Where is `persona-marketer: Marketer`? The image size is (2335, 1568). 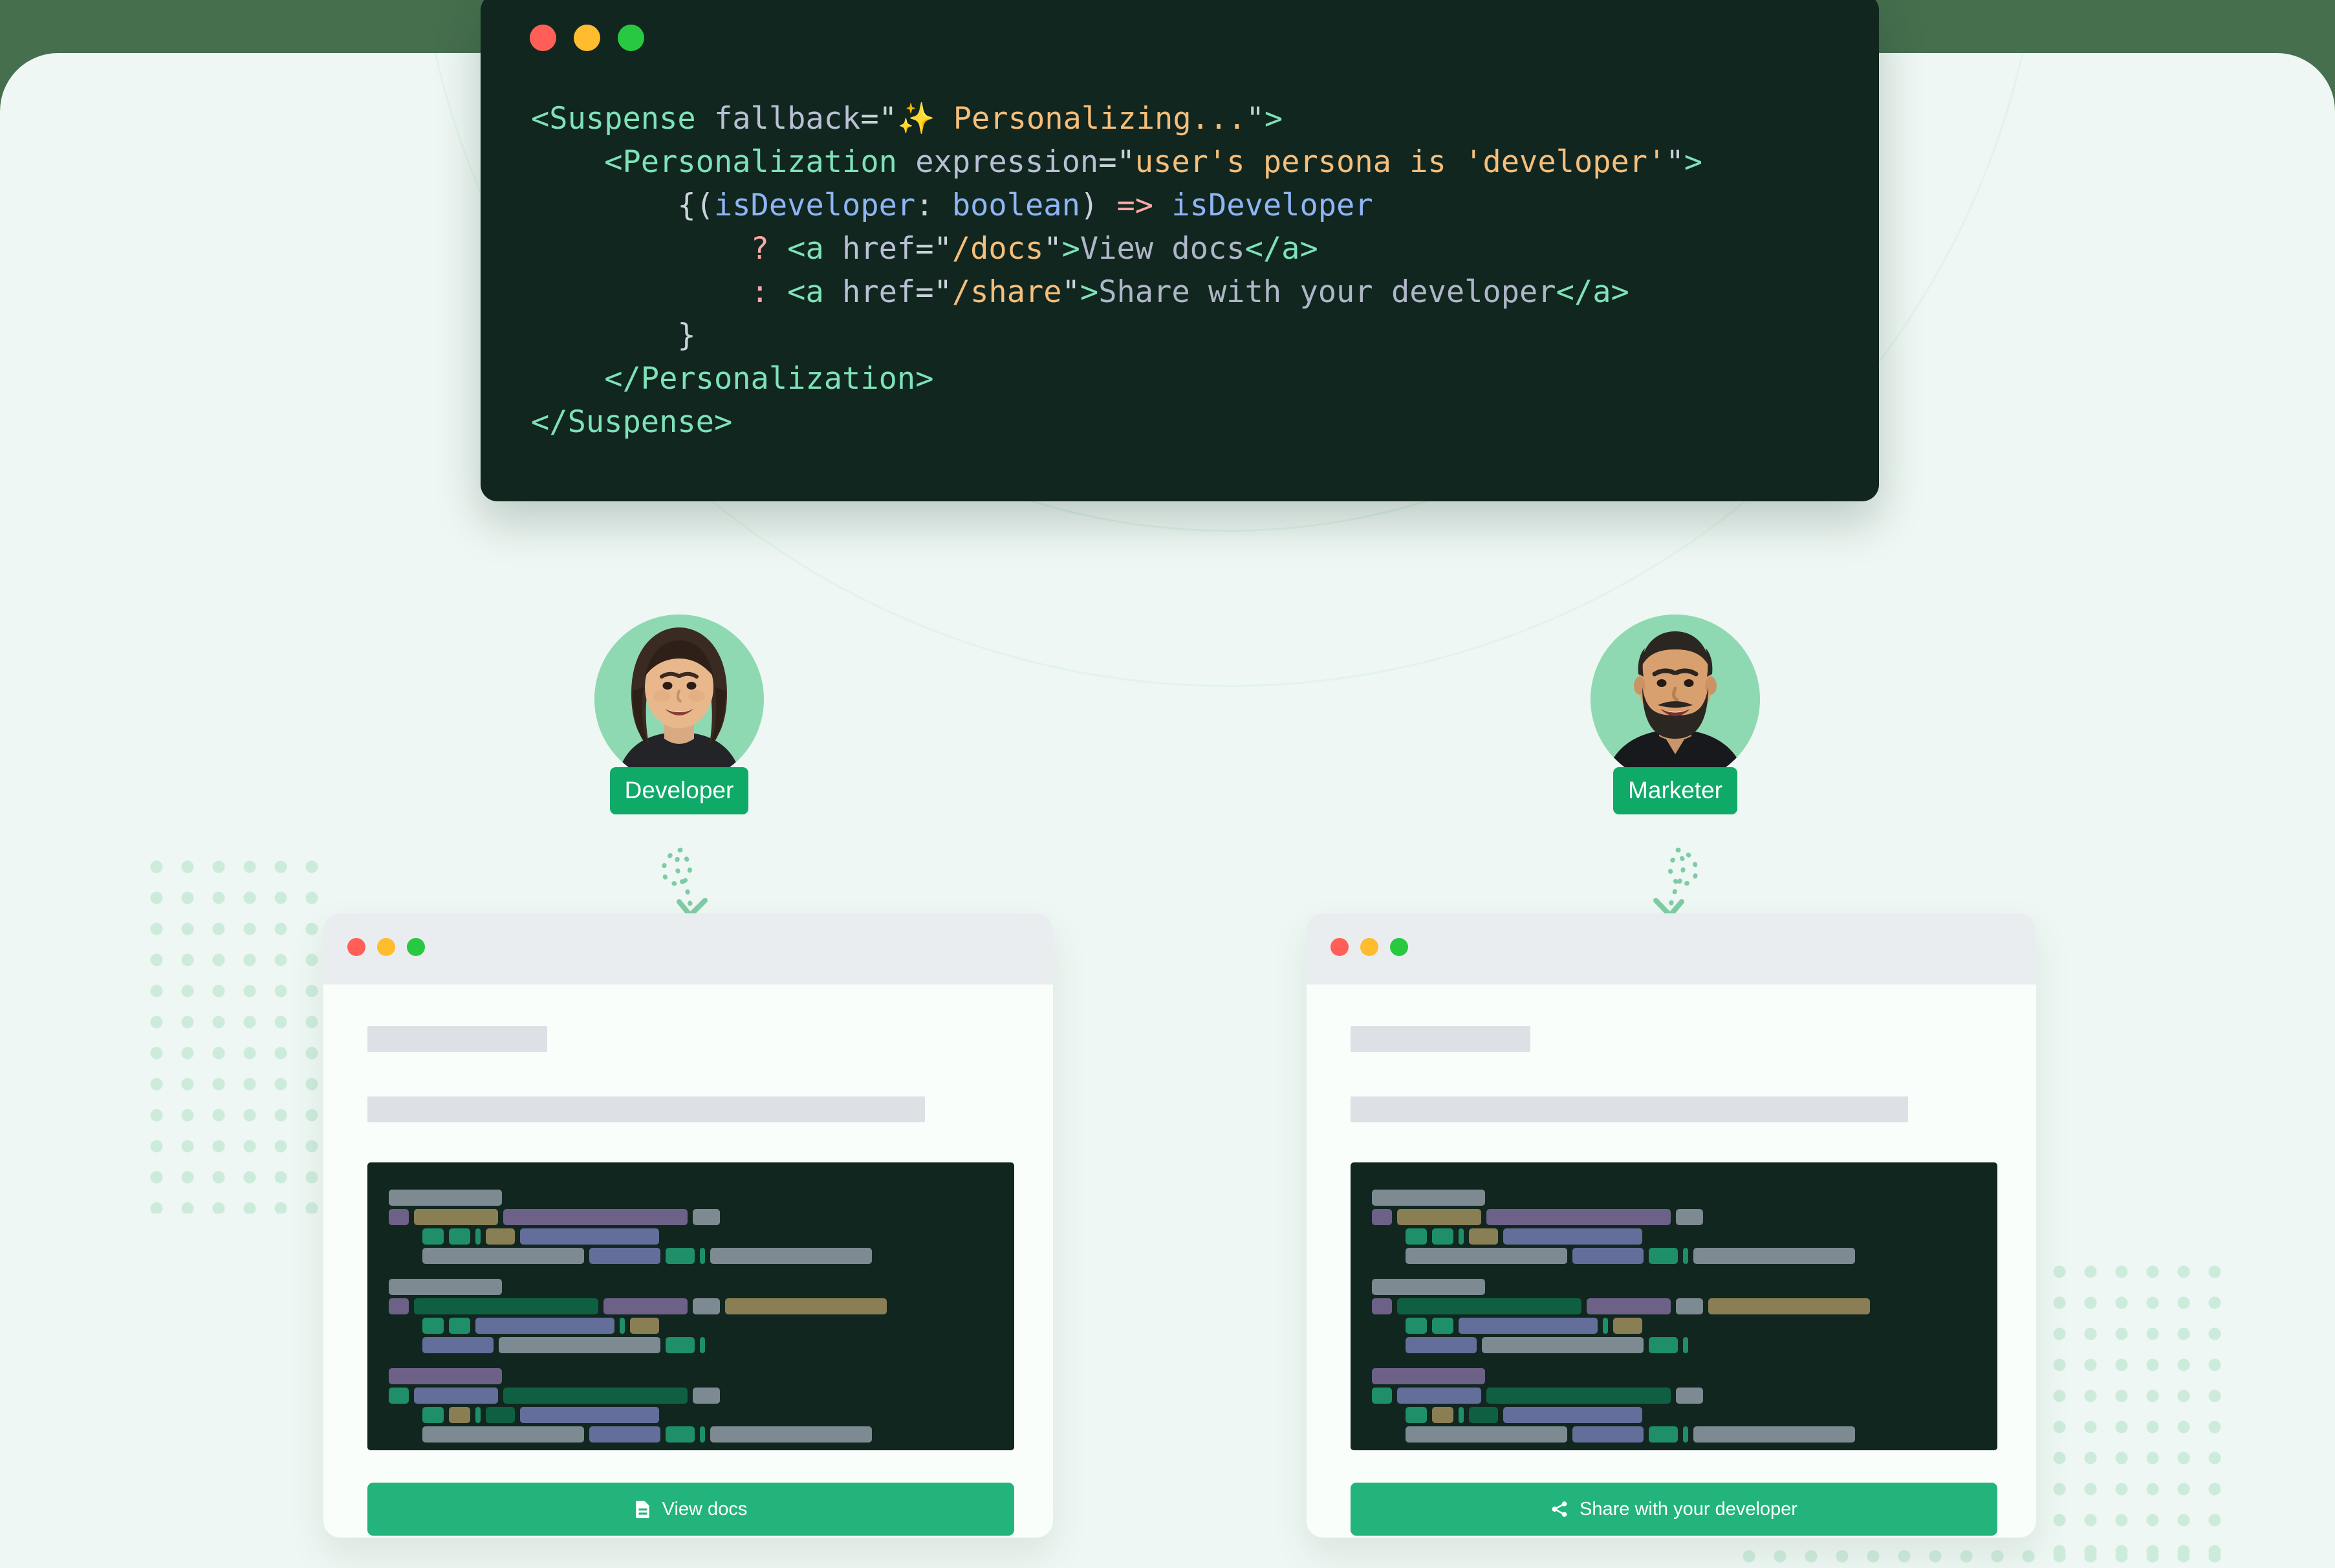 persona-marketer: Marketer is located at coordinates (1676, 766).